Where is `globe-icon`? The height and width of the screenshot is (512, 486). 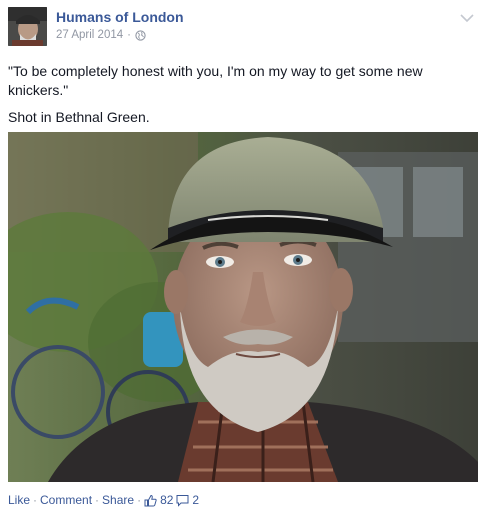 globe-icon is located at coordinates (140, 35).